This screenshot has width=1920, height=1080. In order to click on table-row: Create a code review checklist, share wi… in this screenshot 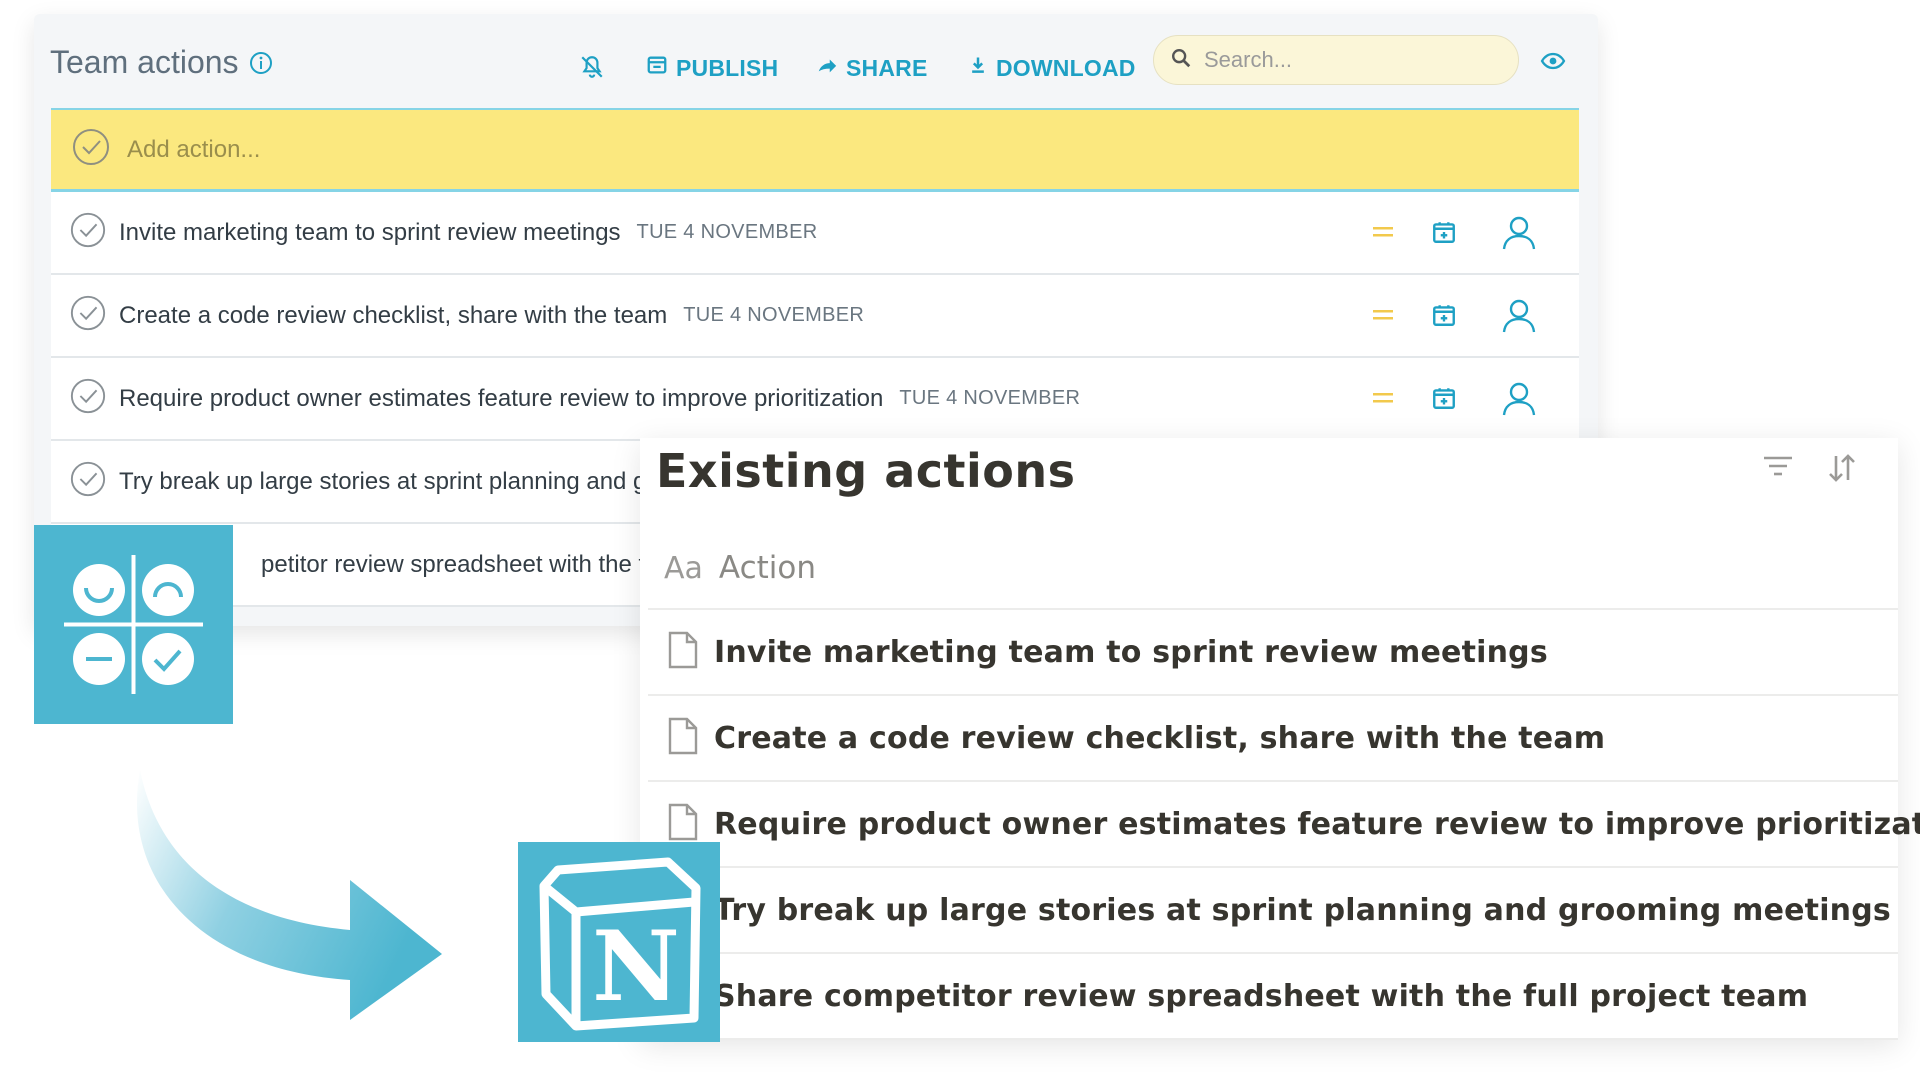, I will do `click(1273, 739)`.